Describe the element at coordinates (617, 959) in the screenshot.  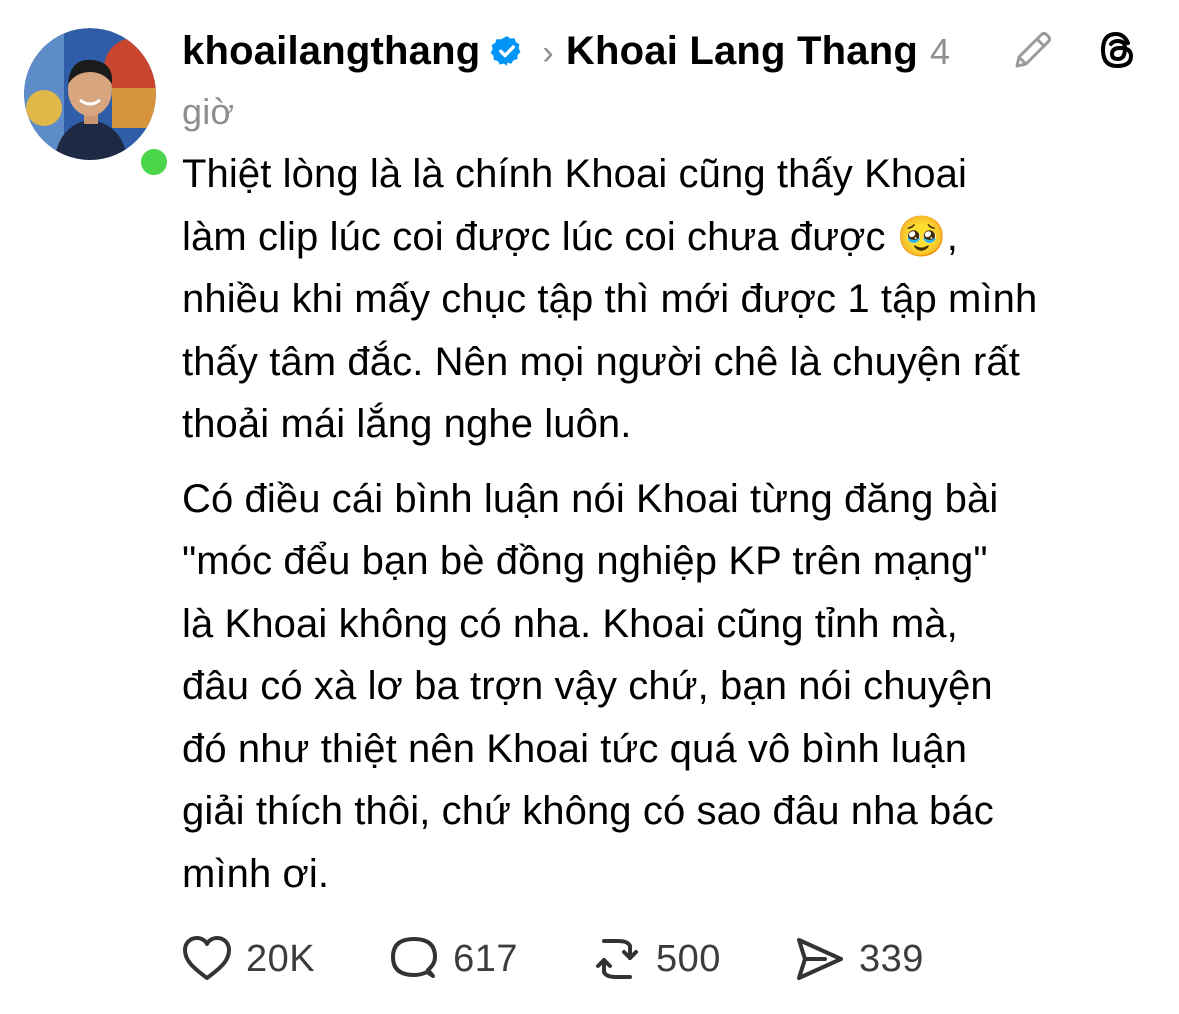
I see `repost-icon` at that location.